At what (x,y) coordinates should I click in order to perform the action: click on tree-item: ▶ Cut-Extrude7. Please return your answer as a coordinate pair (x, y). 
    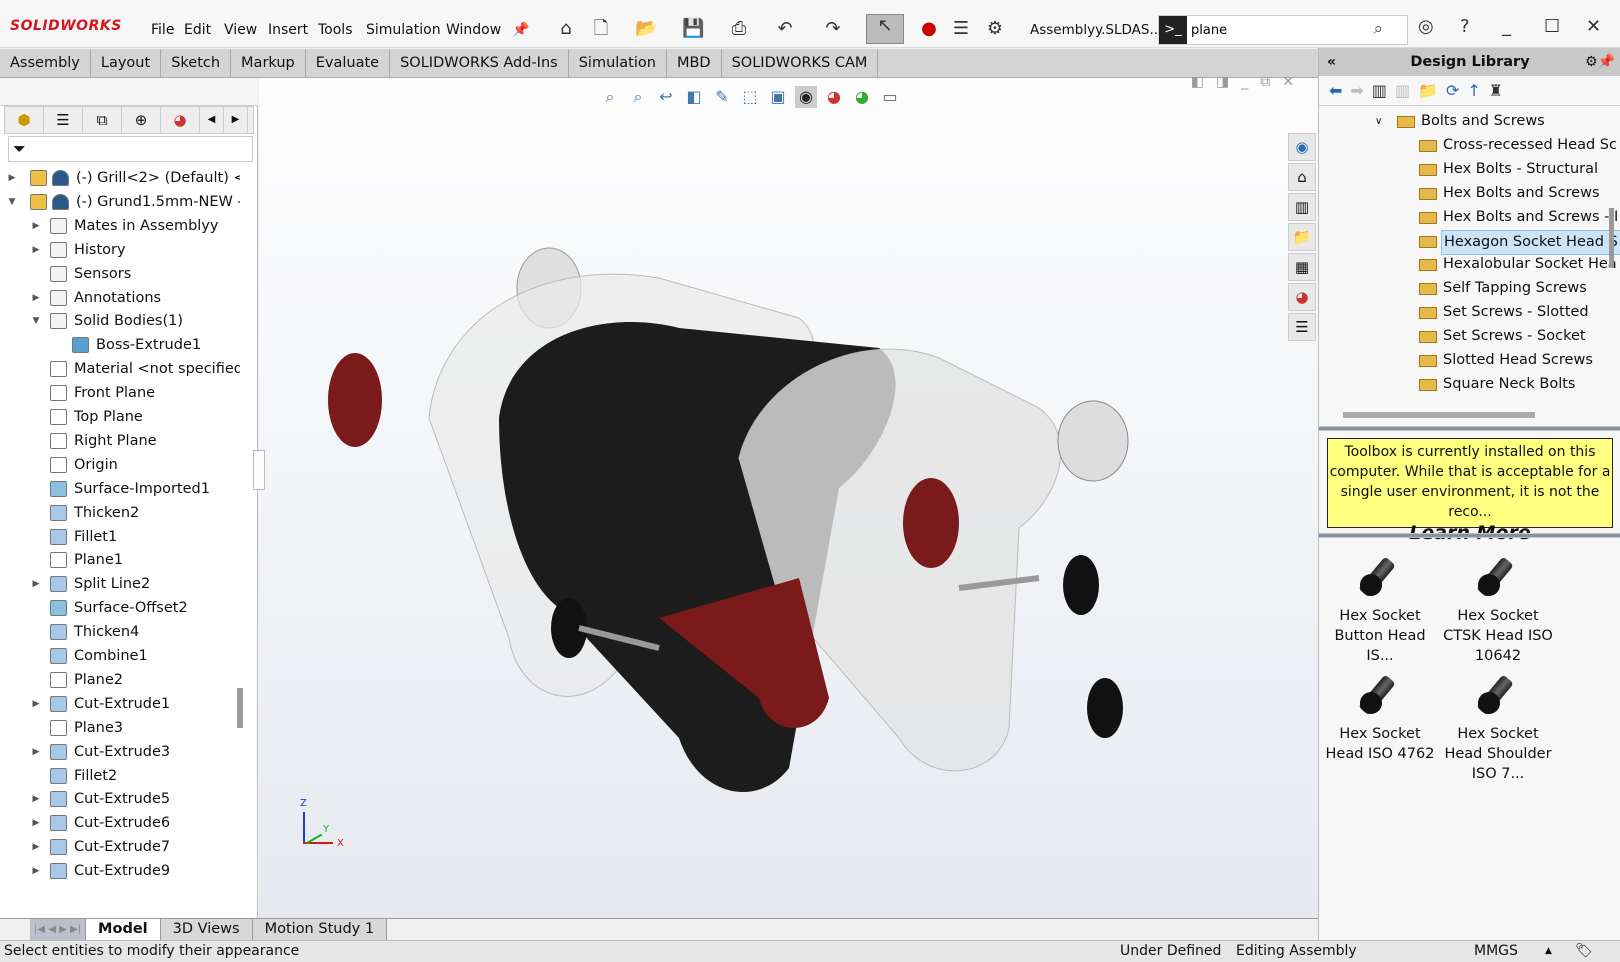
    Looking at the image, I should click on (120, 847).